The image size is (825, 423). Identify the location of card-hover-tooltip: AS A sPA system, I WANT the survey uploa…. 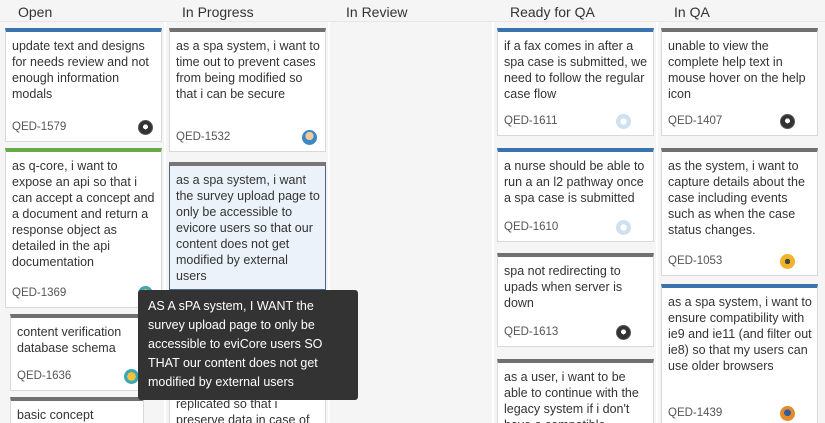
(248, 345).